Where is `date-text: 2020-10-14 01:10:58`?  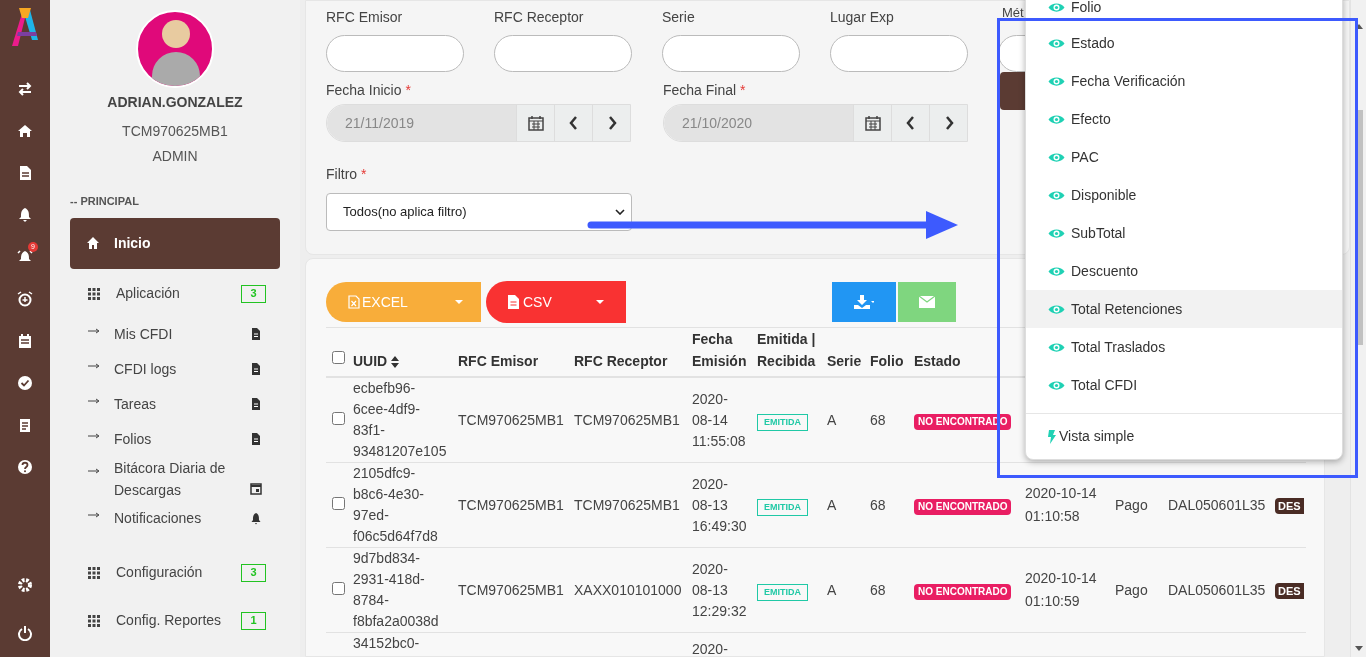 date-text: 2020-10-14 01:10:58 is located at coordinates (1061, 505).